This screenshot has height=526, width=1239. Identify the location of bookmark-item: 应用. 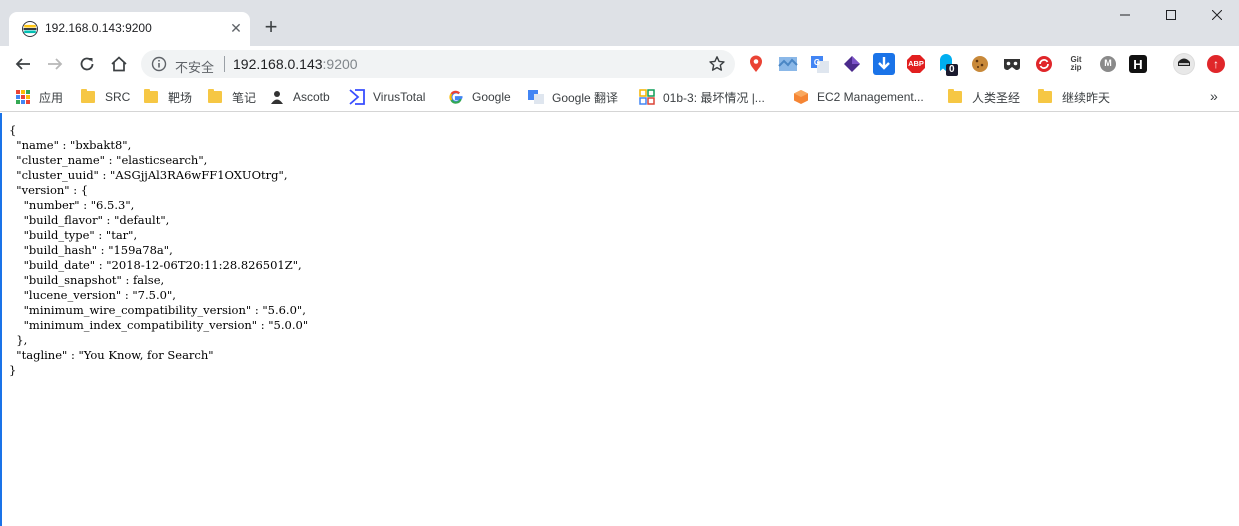
(39, 97).